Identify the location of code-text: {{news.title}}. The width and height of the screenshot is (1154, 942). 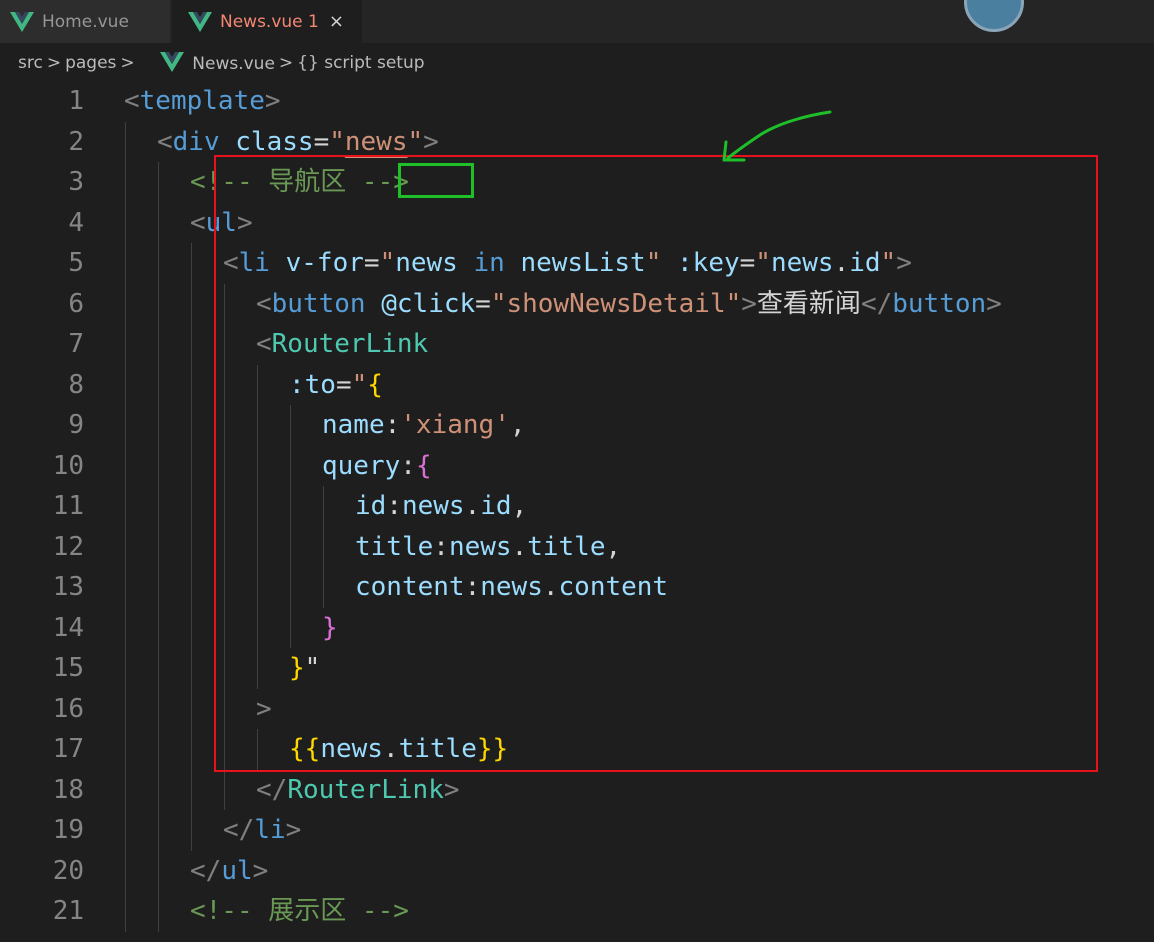
(398, 749).